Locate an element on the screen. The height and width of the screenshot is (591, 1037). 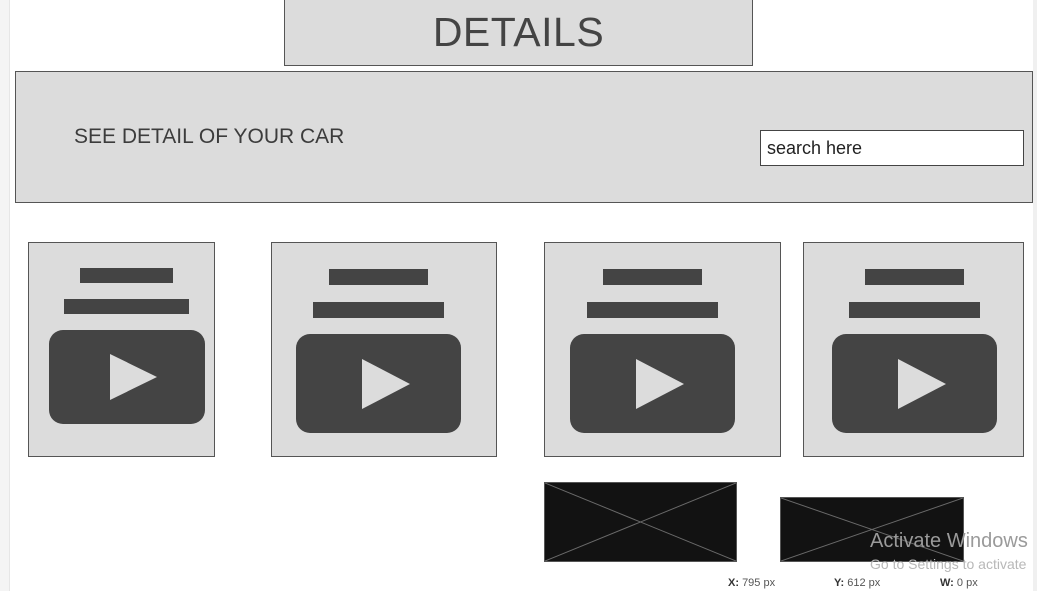
y-coordinate-readout: Y: 612 px is located at coordinates (857, 583).